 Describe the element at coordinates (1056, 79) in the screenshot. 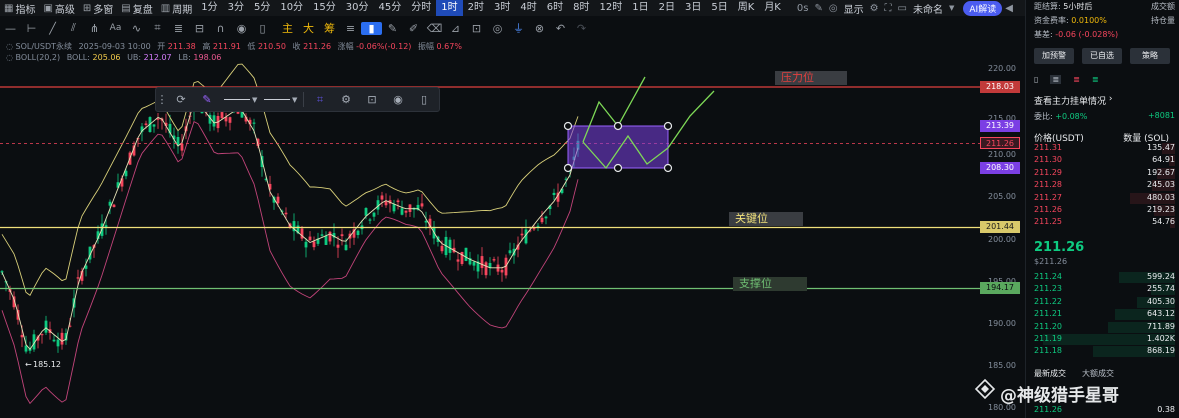

I see `view-bids-icon: ≣` at that location.